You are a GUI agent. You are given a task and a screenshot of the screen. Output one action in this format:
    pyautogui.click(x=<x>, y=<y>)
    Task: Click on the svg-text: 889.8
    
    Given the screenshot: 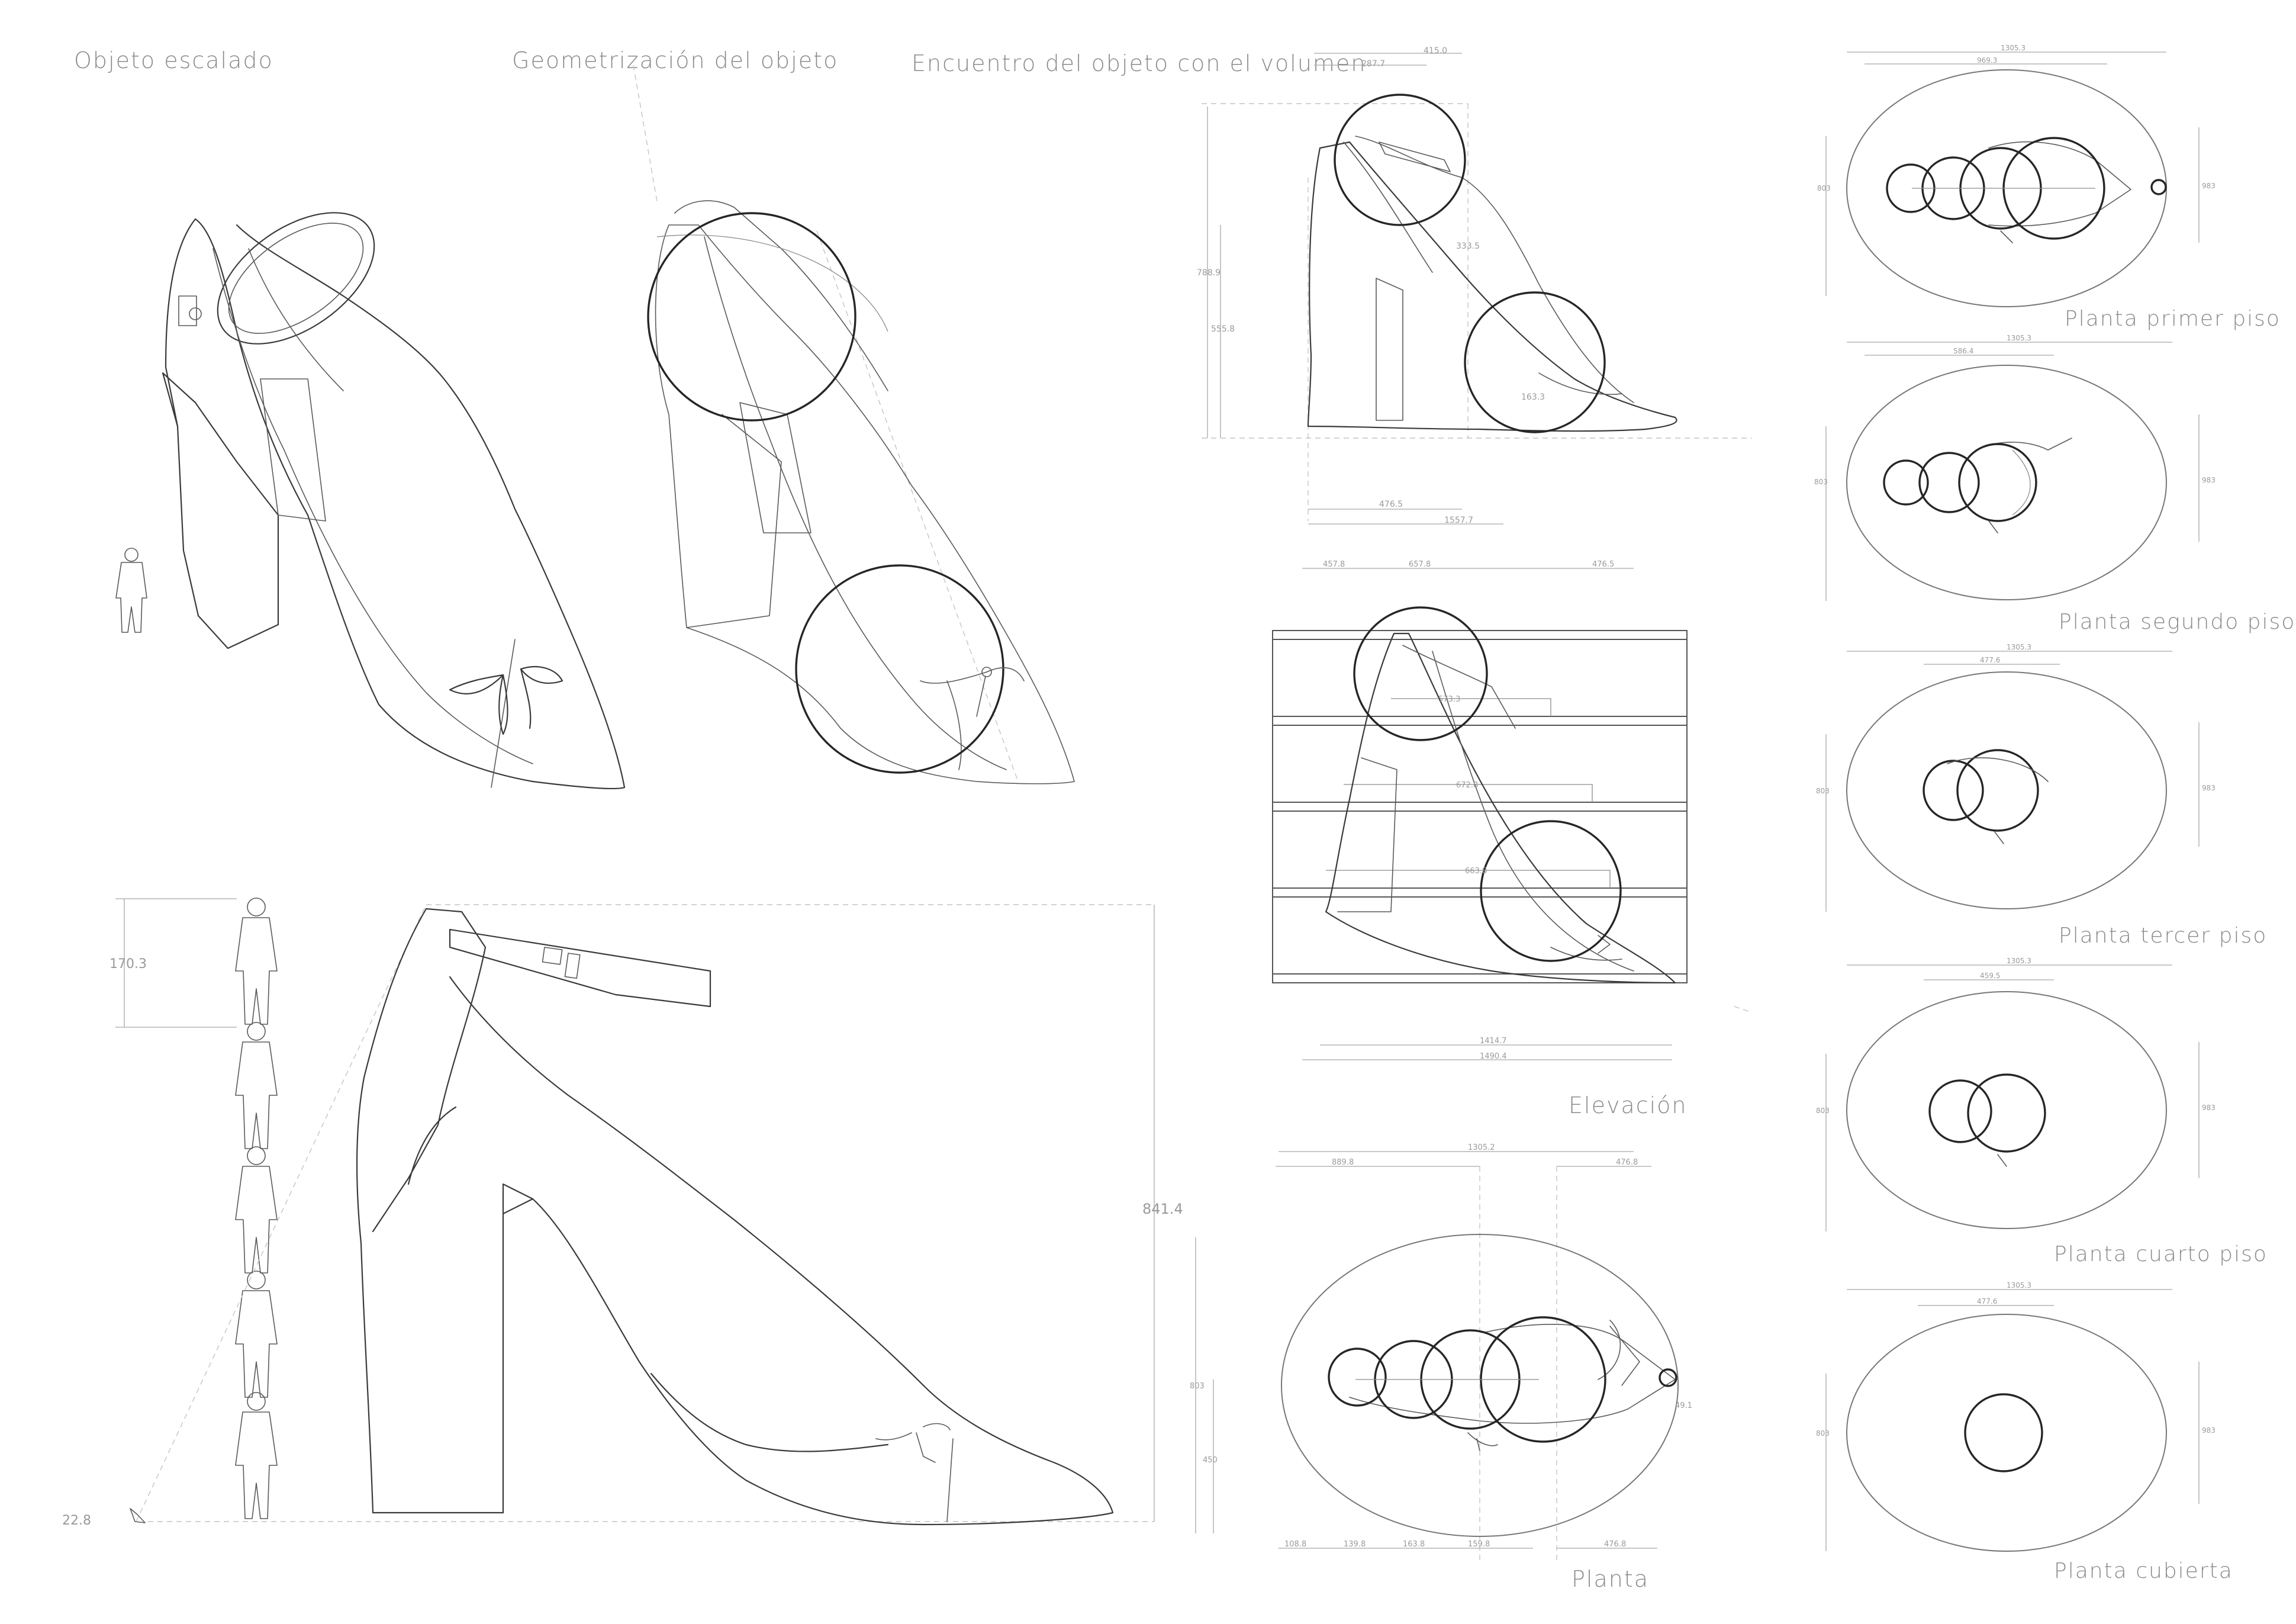 What is the action you would take?
    pyautogui.click(x=1343, y=1162)
    